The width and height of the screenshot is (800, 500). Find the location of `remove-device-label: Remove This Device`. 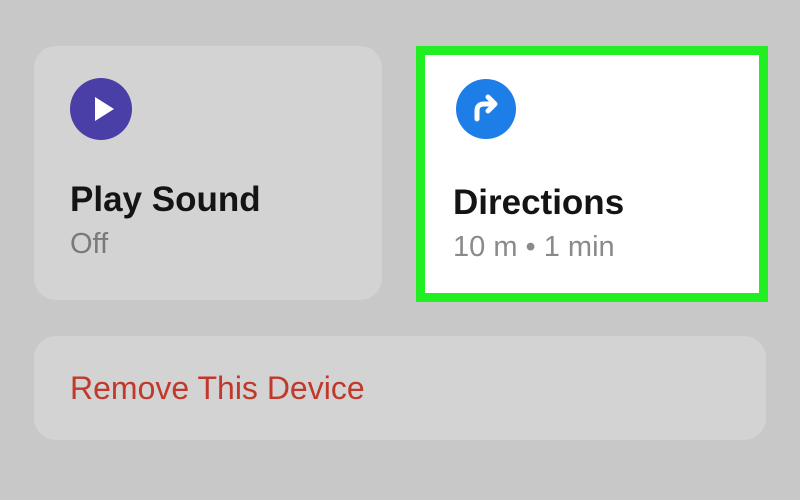

remove-device-label: Remove This Device is located at coordinates (217, 388).